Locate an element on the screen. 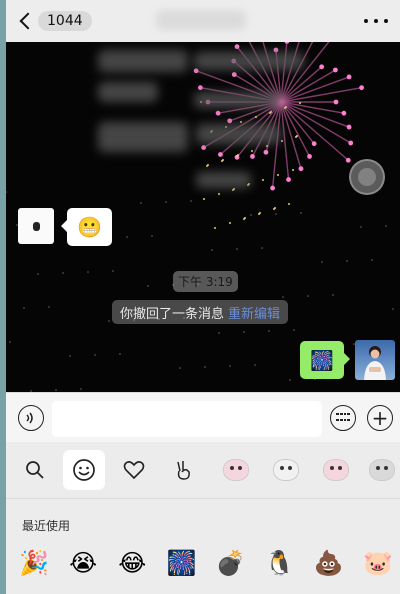  contact-avatar is located at coordinates (36, 226).